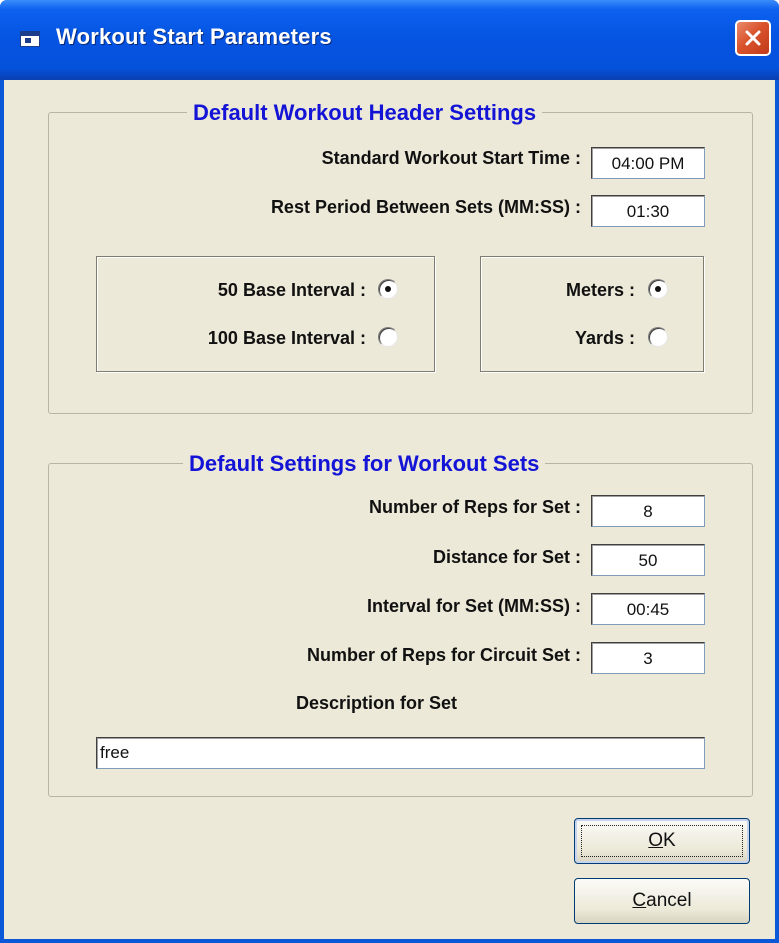  Describe the element at coordinates (425, 207) in the screenshot. I see `rest-period-label: Rest Period Between Sets (MM:SS) :` at that location.